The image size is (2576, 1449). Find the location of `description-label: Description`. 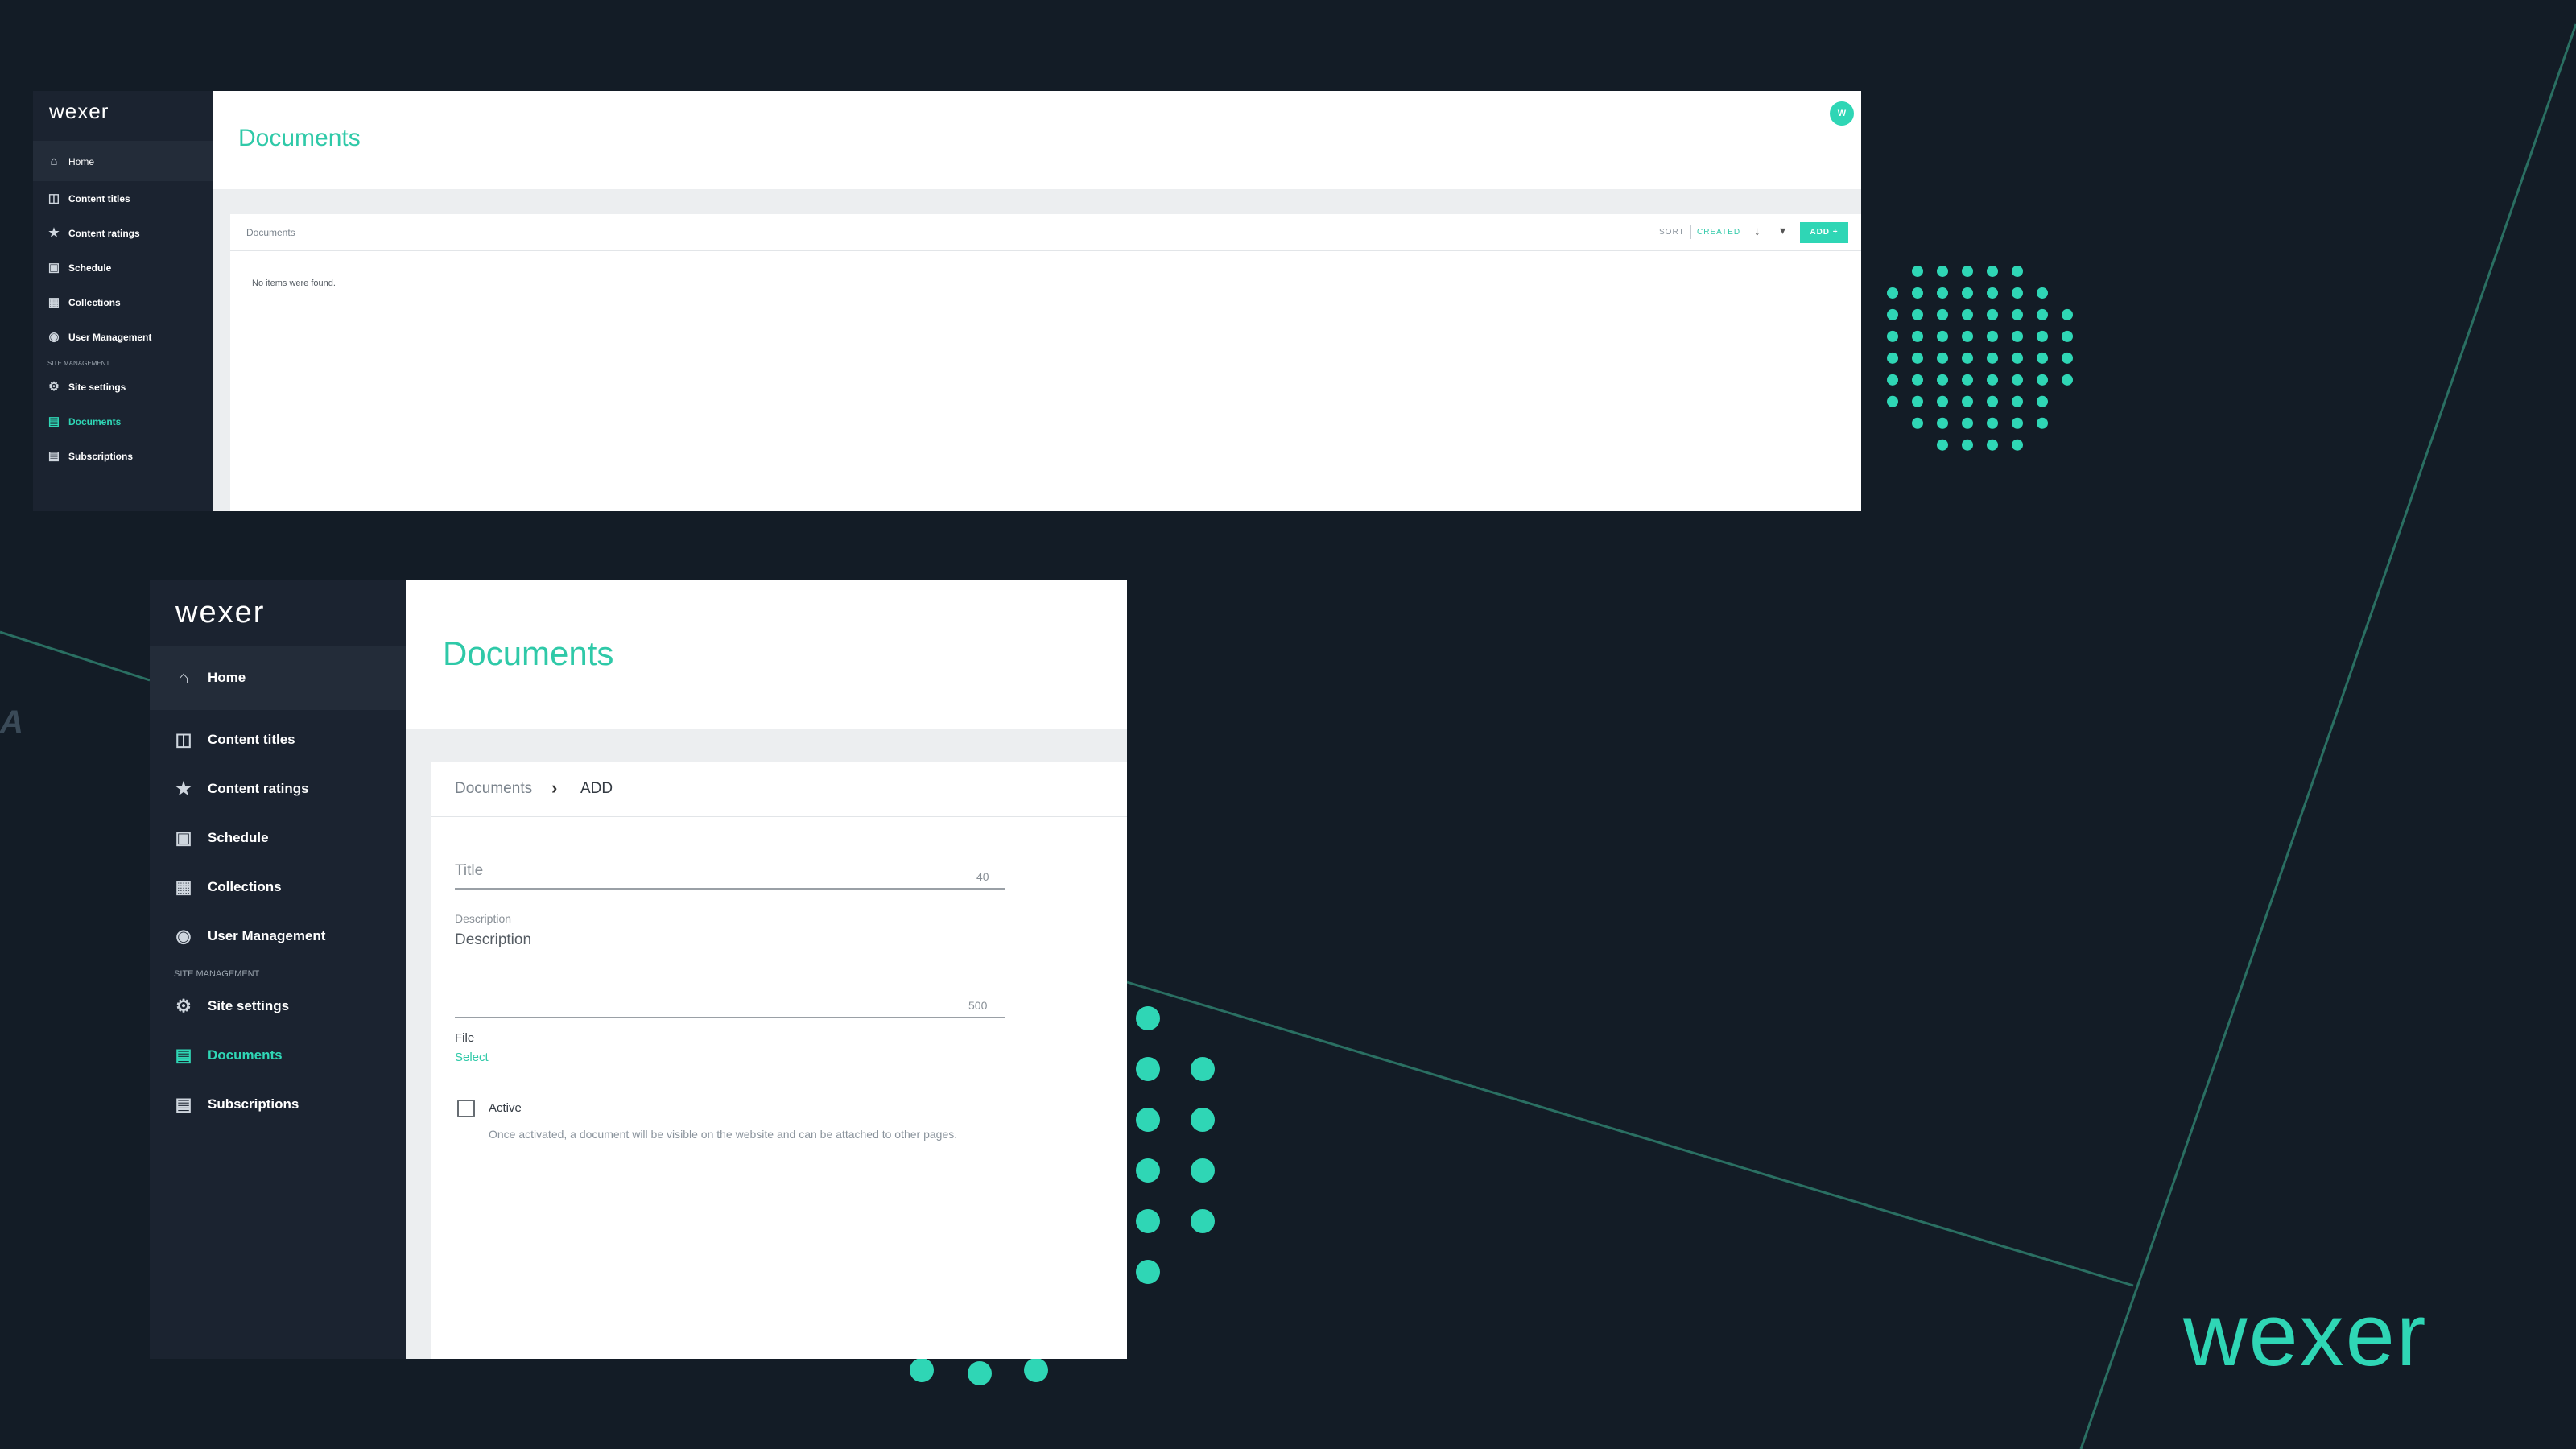

description-label: Description is located at coordinates (483, 918).